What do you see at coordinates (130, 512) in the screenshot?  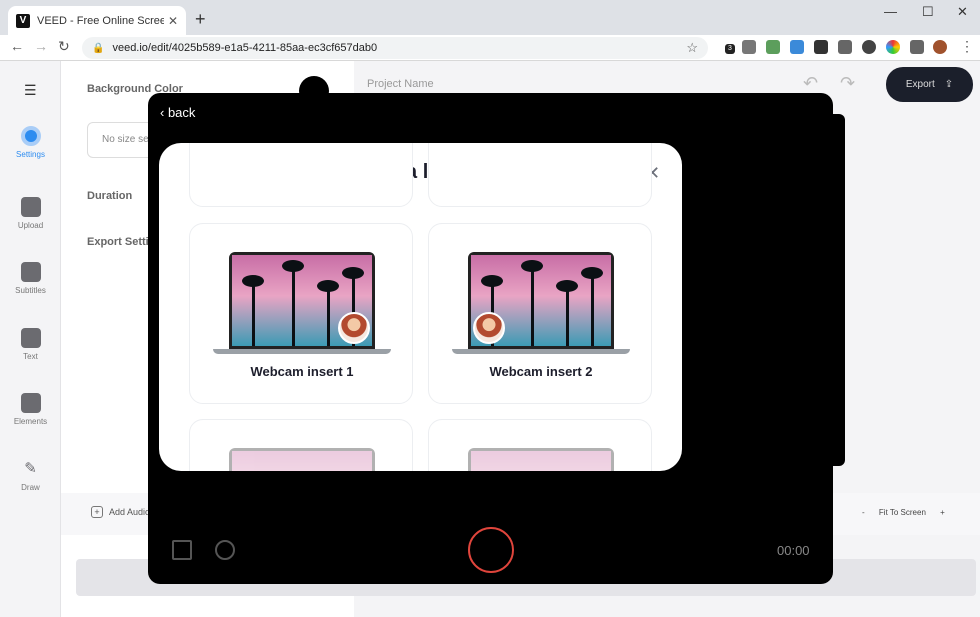 I see `add-audio-label: Add Audio` at bounding box center [130, 512].